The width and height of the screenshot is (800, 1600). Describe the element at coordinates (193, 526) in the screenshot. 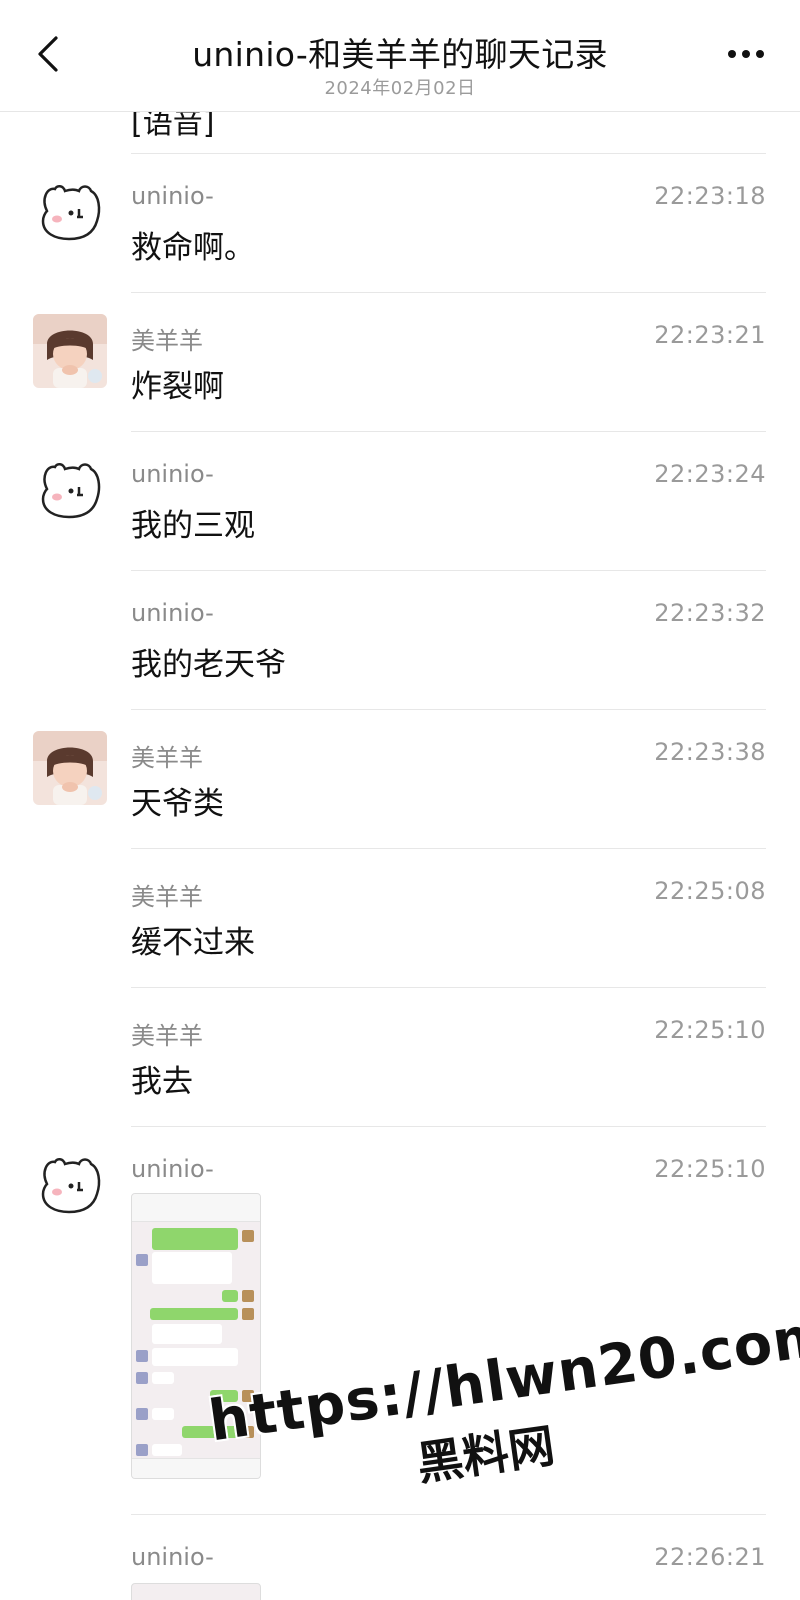

I see `message-text: 我的三观` at that location.